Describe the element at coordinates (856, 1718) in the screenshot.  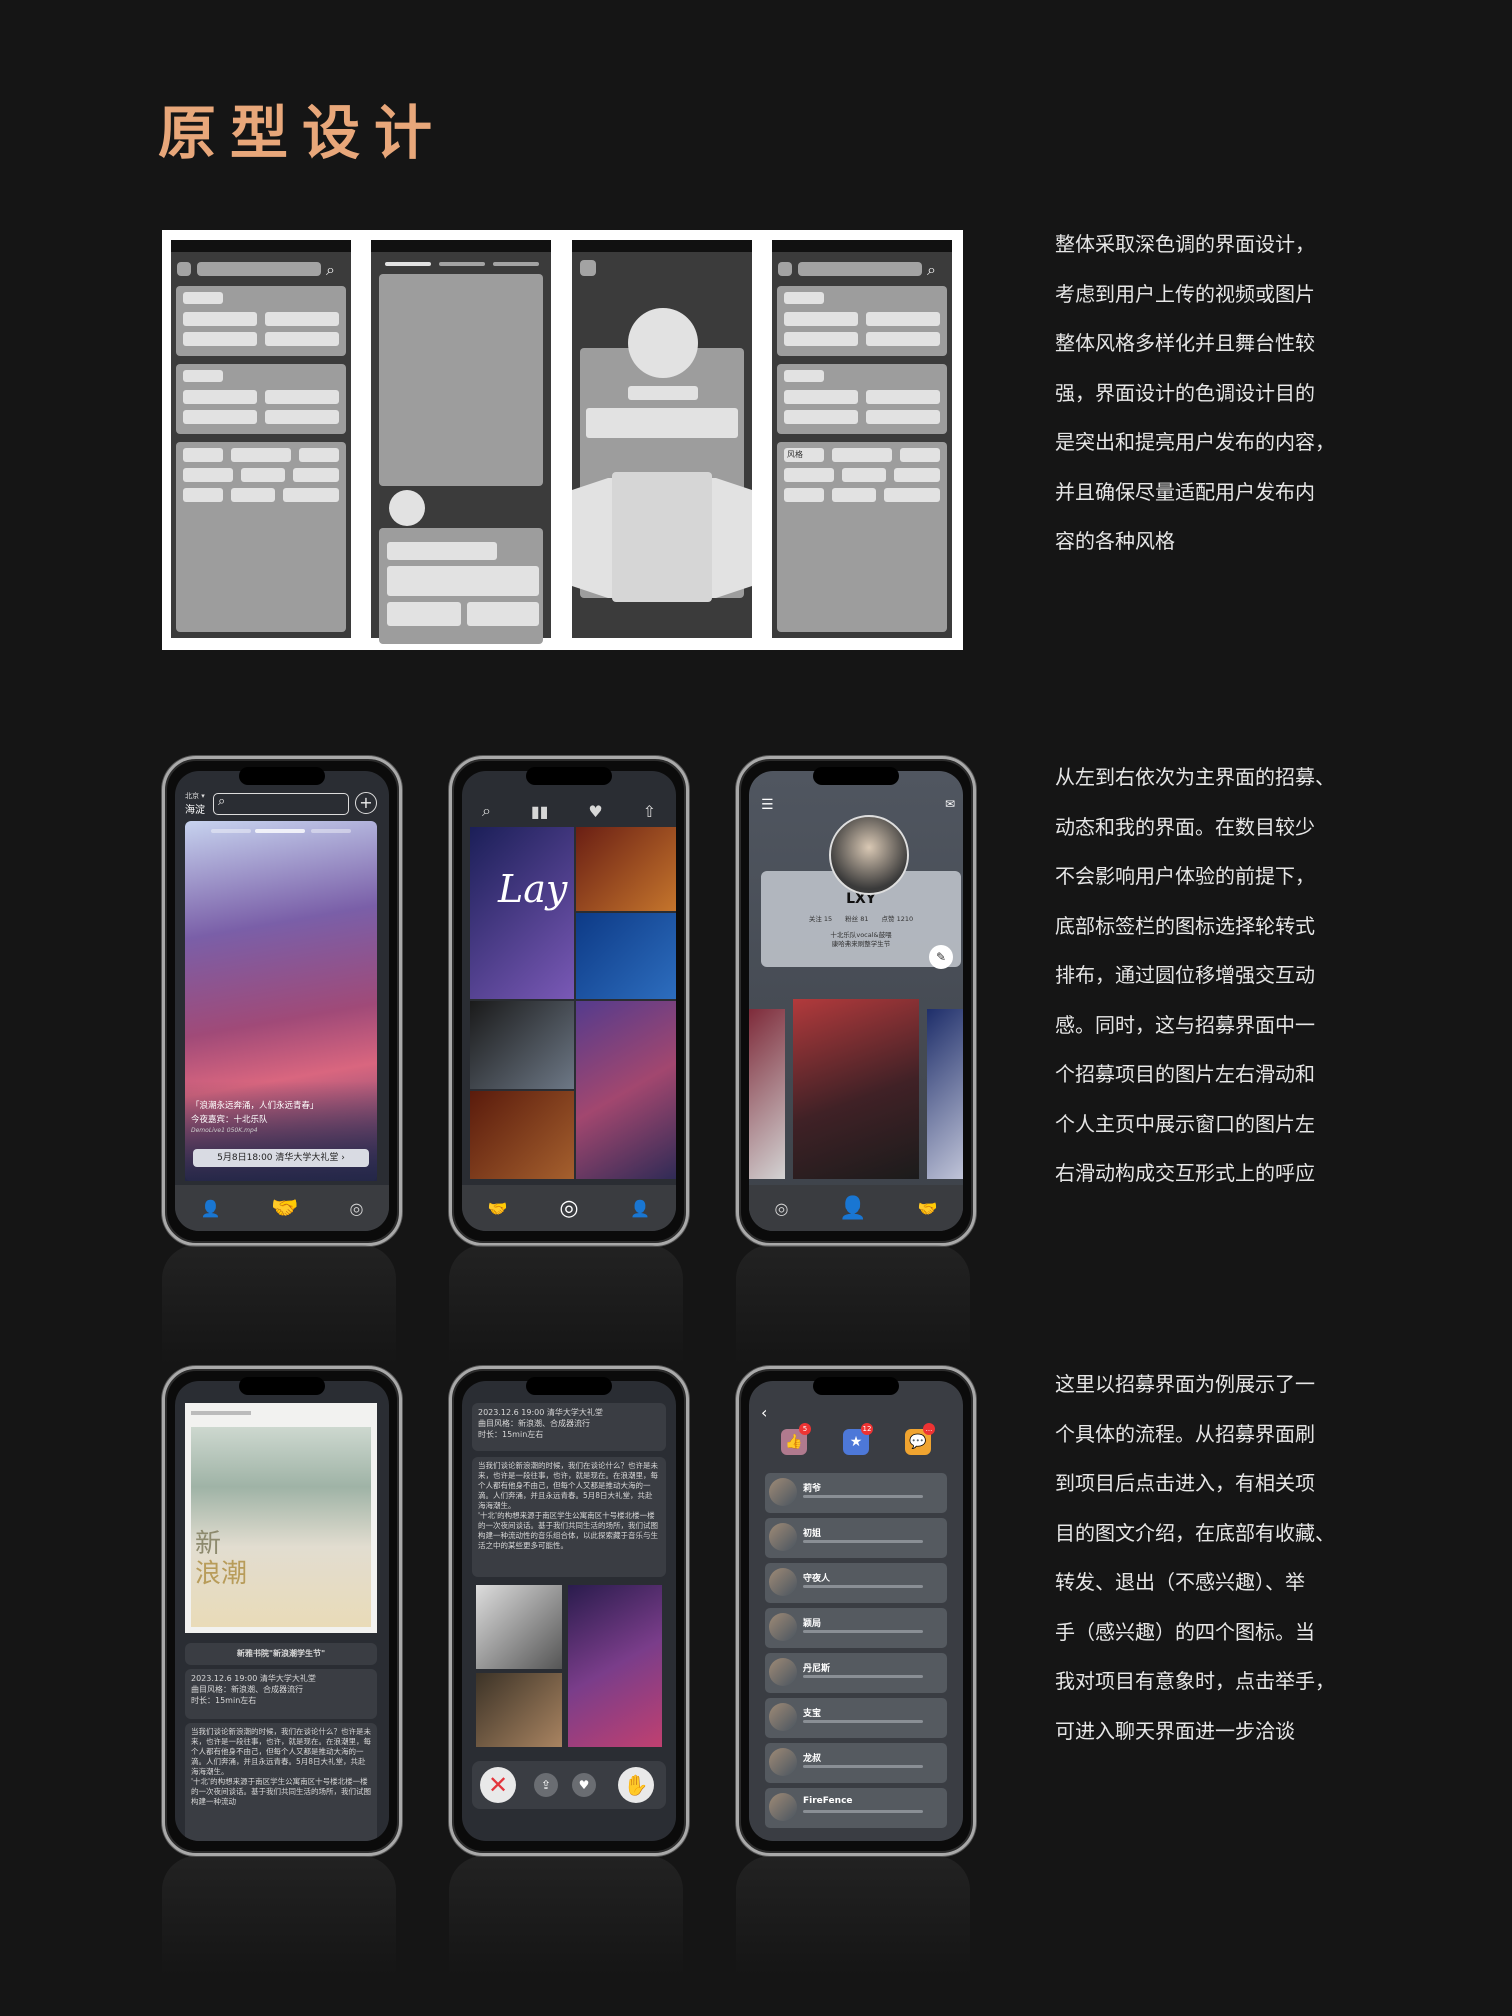
I see `chat-list-item: 支宝` at that location.